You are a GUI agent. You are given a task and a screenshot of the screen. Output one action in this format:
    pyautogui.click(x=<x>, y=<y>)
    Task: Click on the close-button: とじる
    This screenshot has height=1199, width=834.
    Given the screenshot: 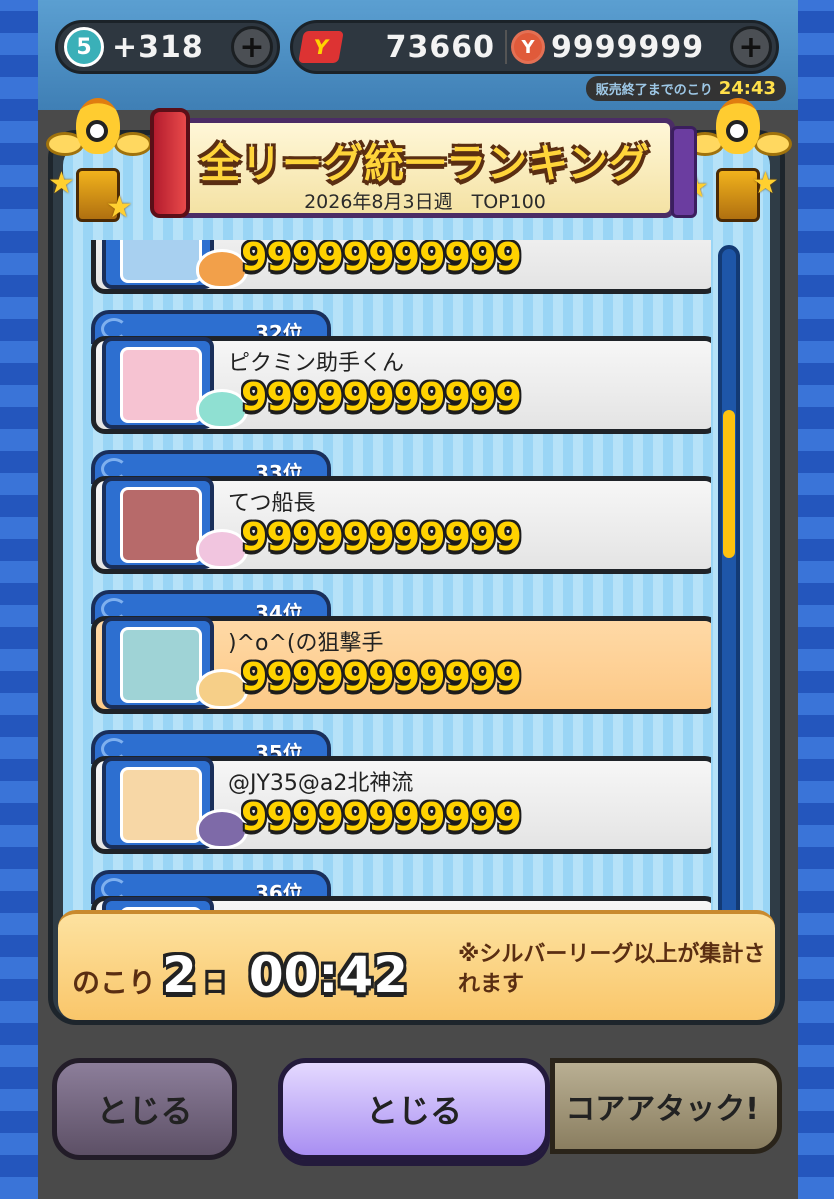 What is the action you would take?
    pyautogui.click(x=414, y=1109)
    